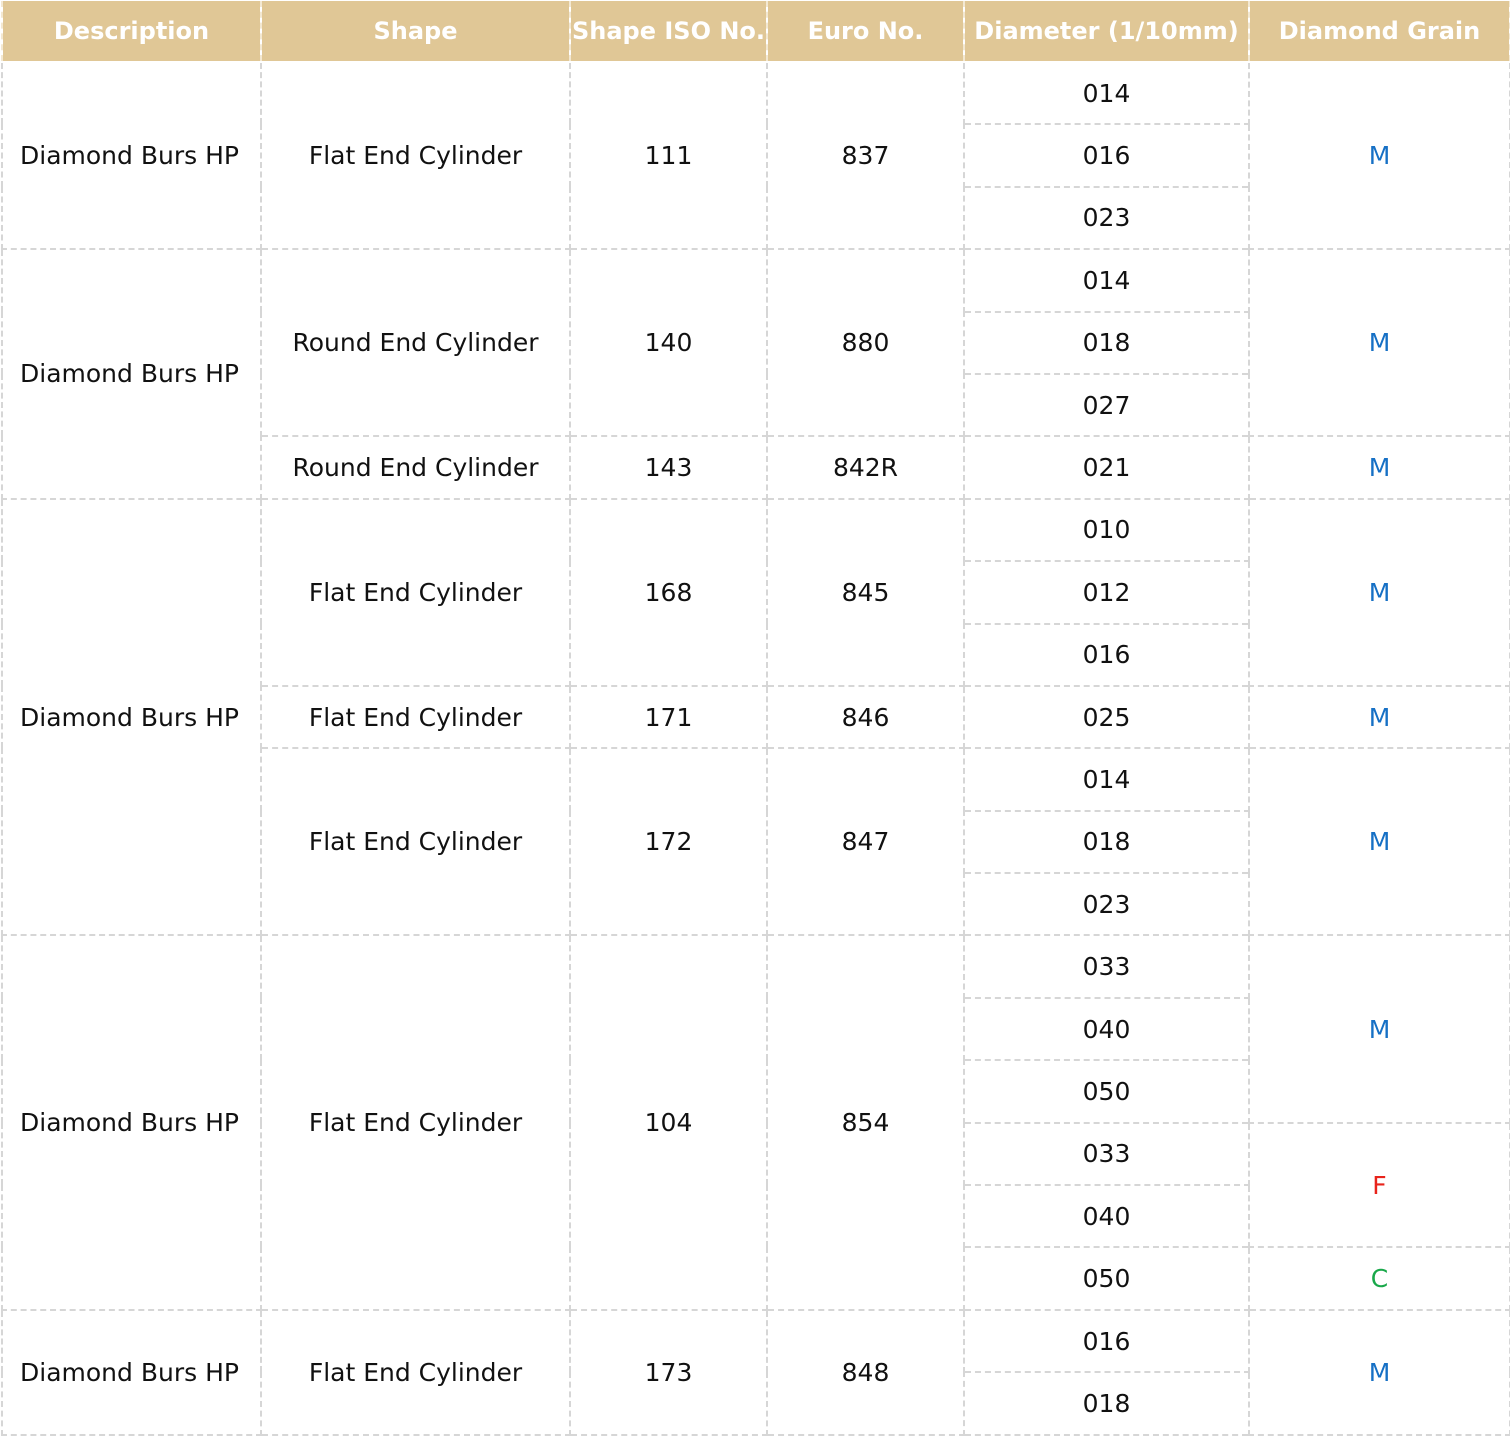  What do you see at coordinates (865, 155) in the screenshot?
I see `cell-euro-no: 837` at bounding box center [865, 155].